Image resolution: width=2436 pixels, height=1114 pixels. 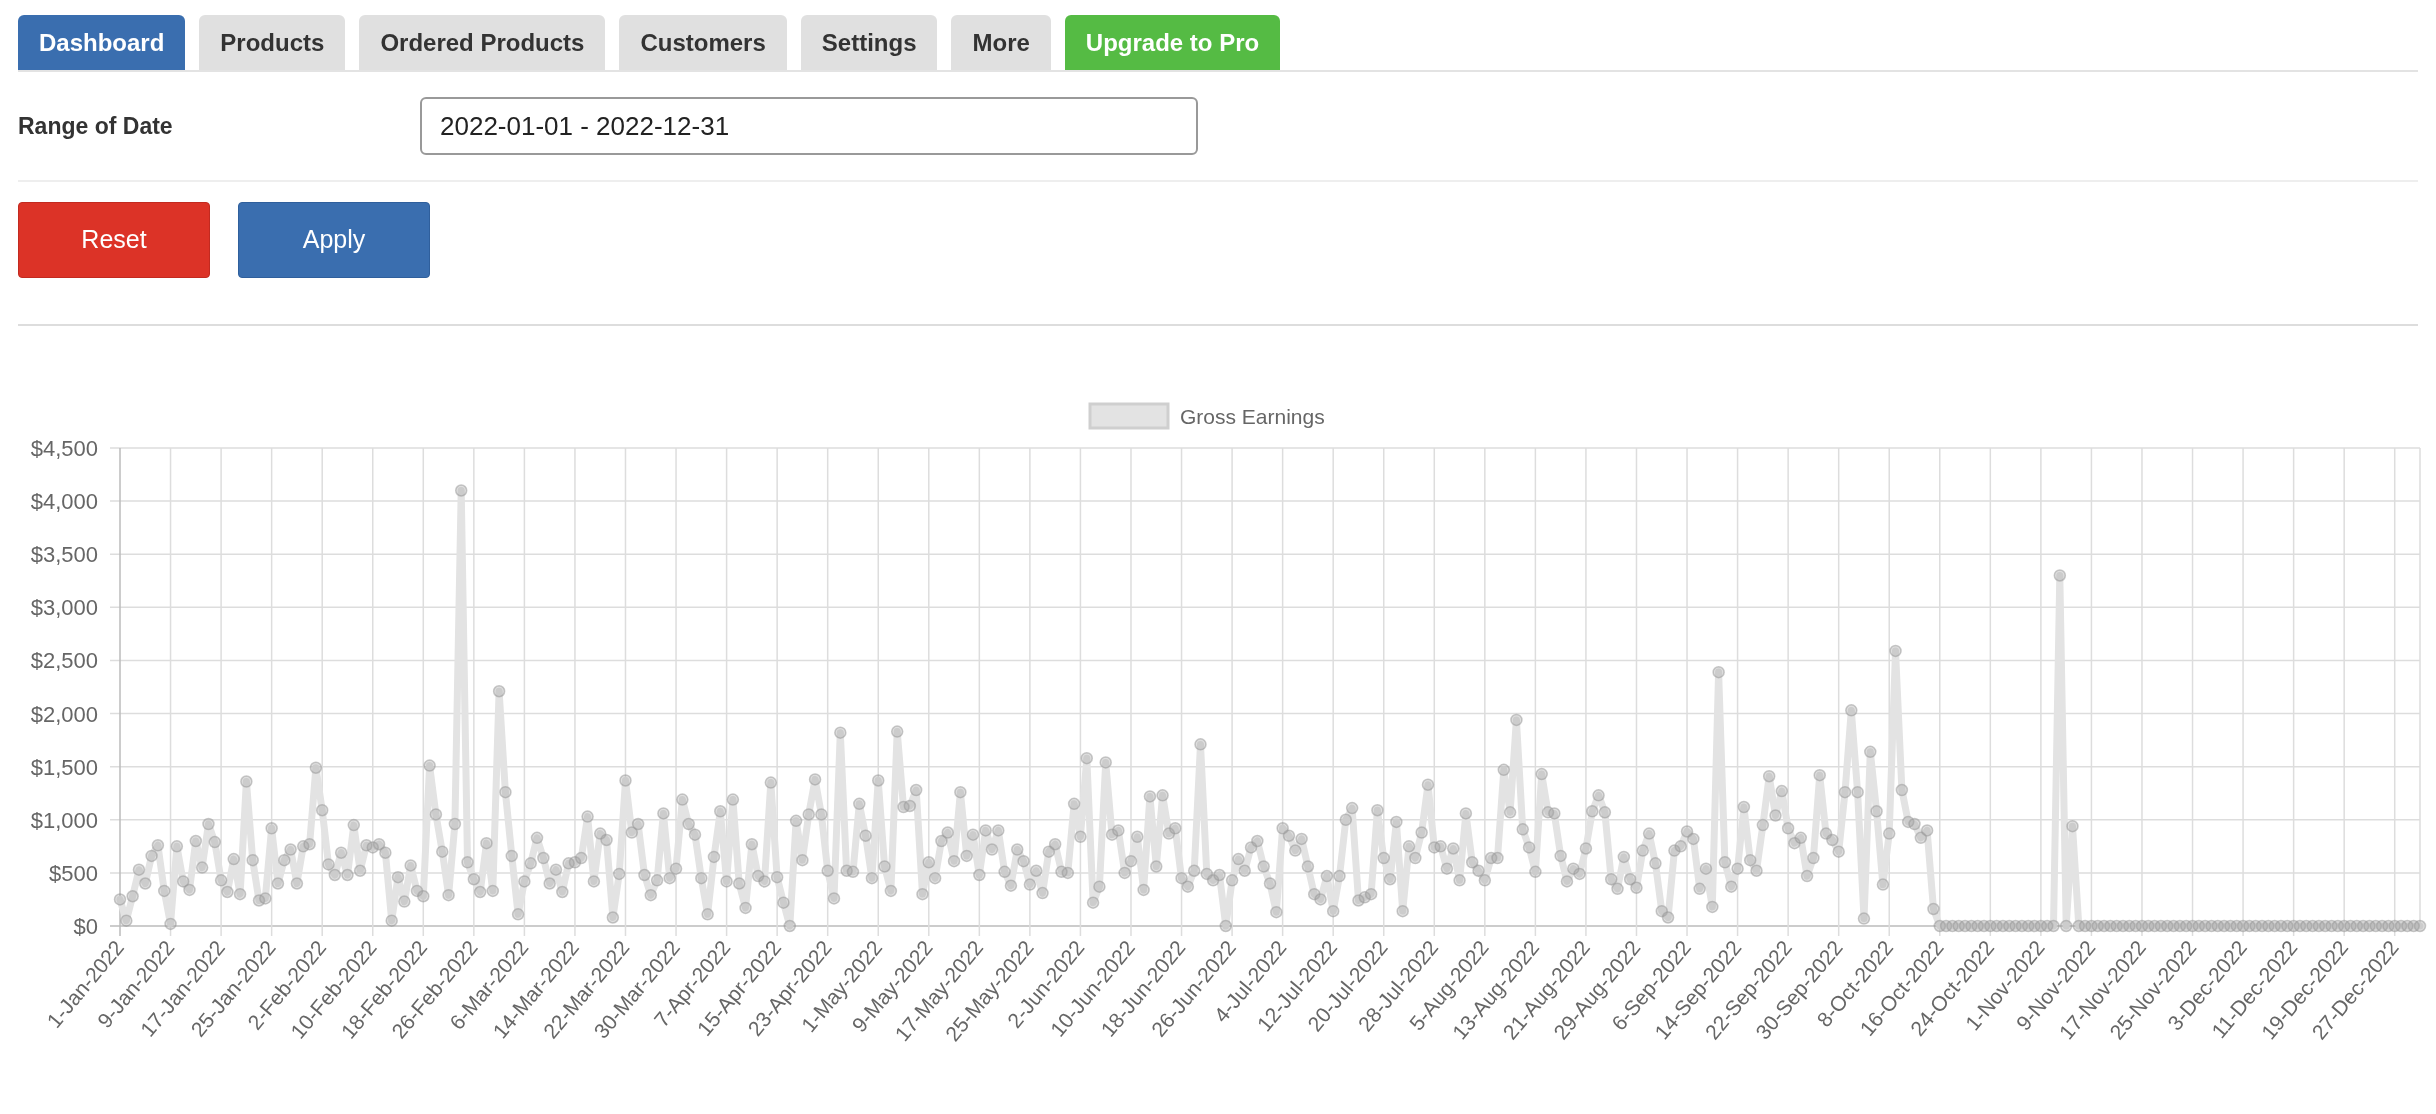 I want to click on y-axis-label: $3,000, so click(x=64, y=608).